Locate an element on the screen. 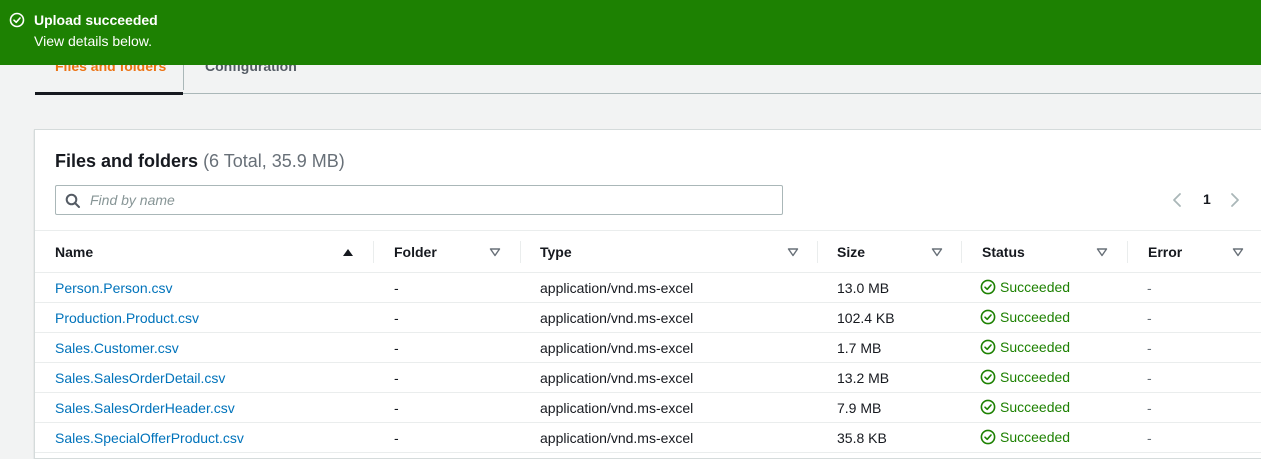 Image resolution: width=1261 pixels, height=459 pixels. column-label: Size is located at coordinates (851, 252).